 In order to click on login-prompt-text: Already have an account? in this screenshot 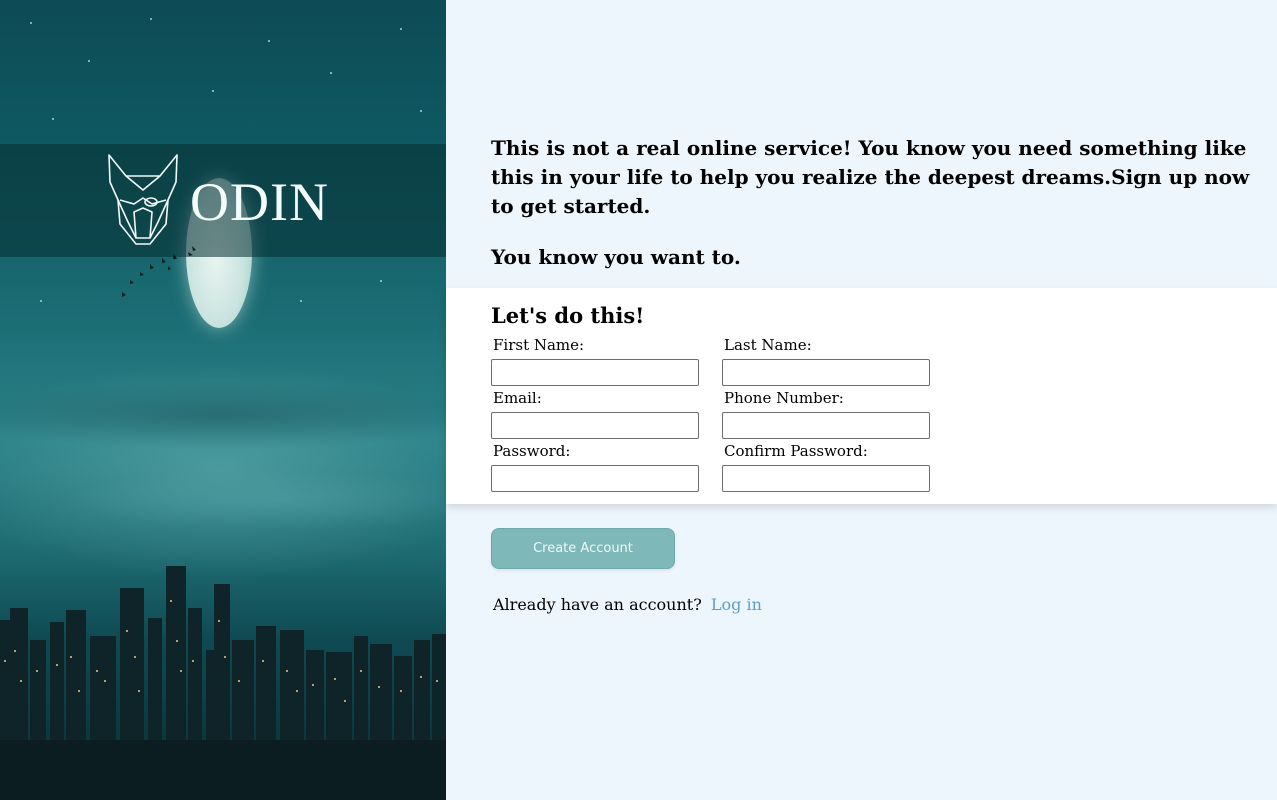, I will do `click(597, 604)`.